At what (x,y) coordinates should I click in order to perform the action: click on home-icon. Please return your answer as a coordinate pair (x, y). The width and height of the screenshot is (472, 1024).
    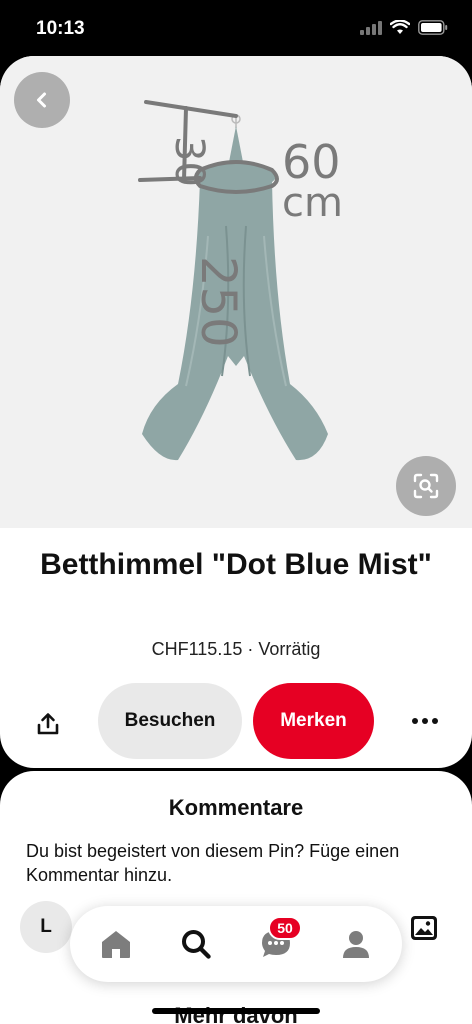
    Looking at the image, I should click on (116, 944).